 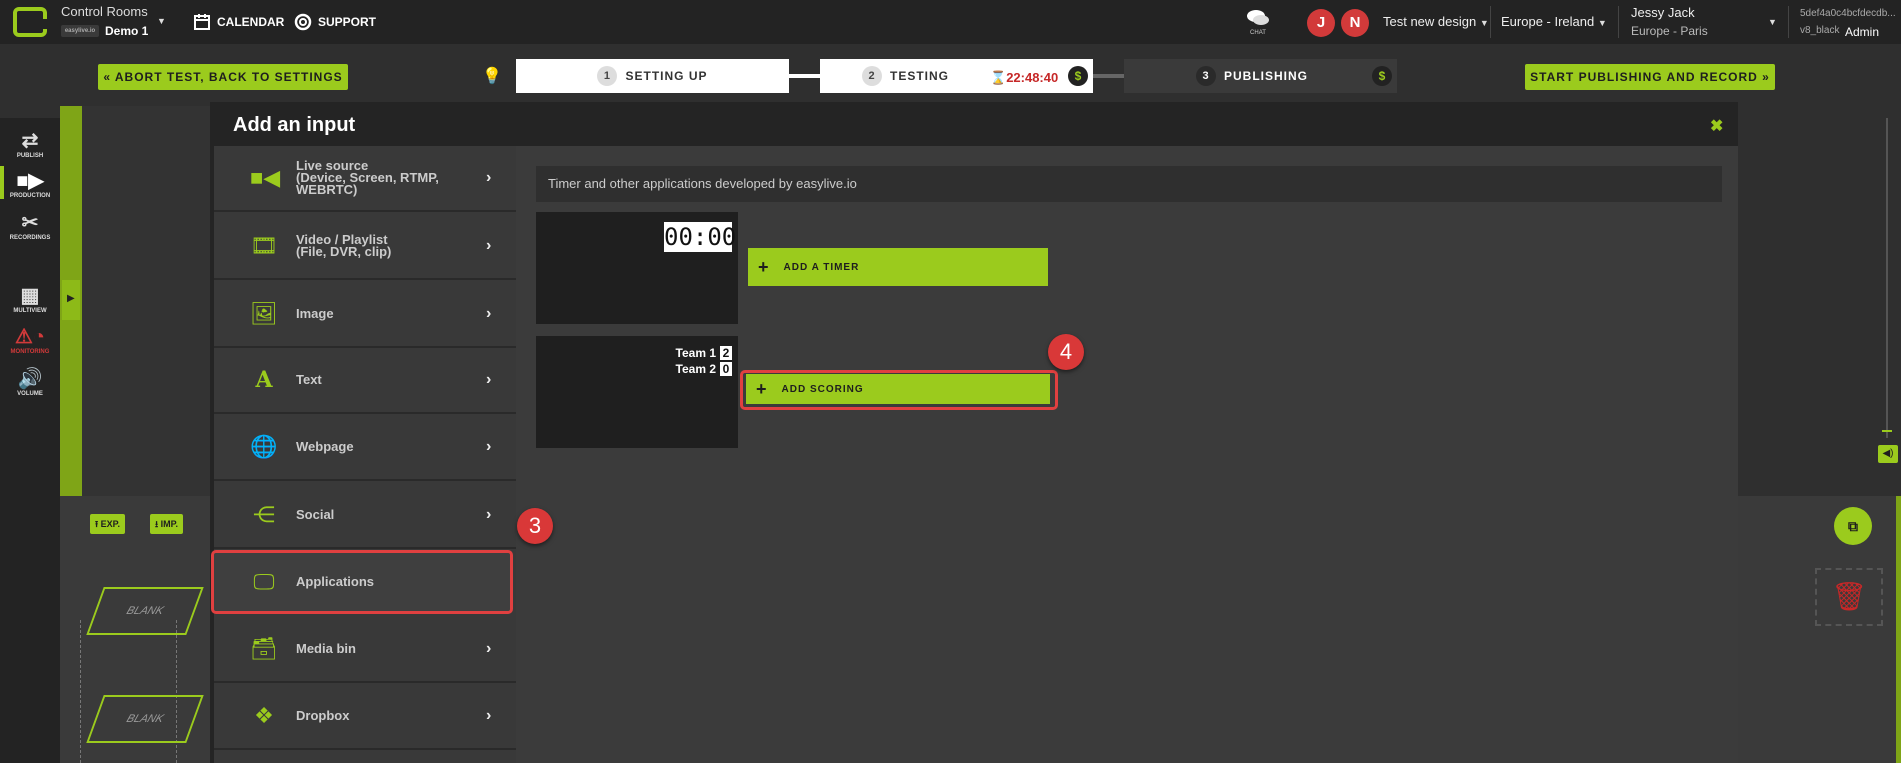 What do you see at coordinates (1108, 76) in the screenshot?
I see `step-connector` at bounding box center [1108, 76].